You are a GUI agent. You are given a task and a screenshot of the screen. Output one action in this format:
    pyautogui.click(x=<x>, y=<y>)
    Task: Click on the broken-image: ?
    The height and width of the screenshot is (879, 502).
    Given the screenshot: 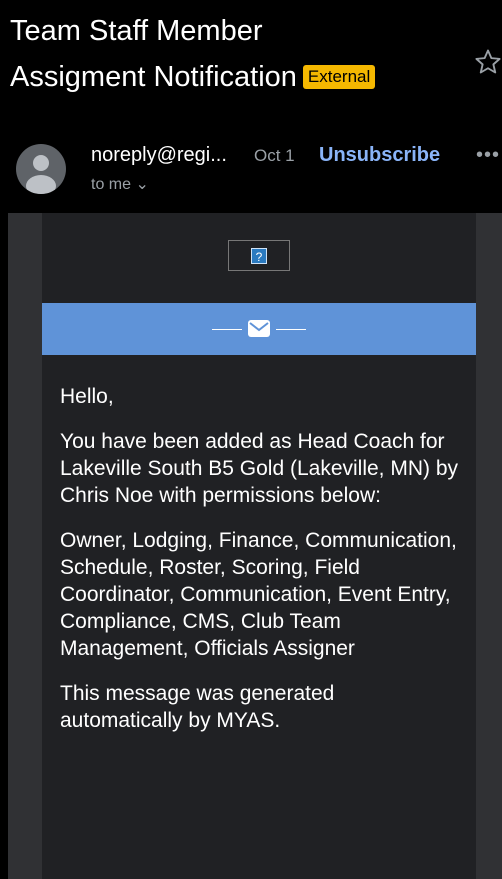 What is the action you would take?
    pyautogui.click(x=259, y=255)
    